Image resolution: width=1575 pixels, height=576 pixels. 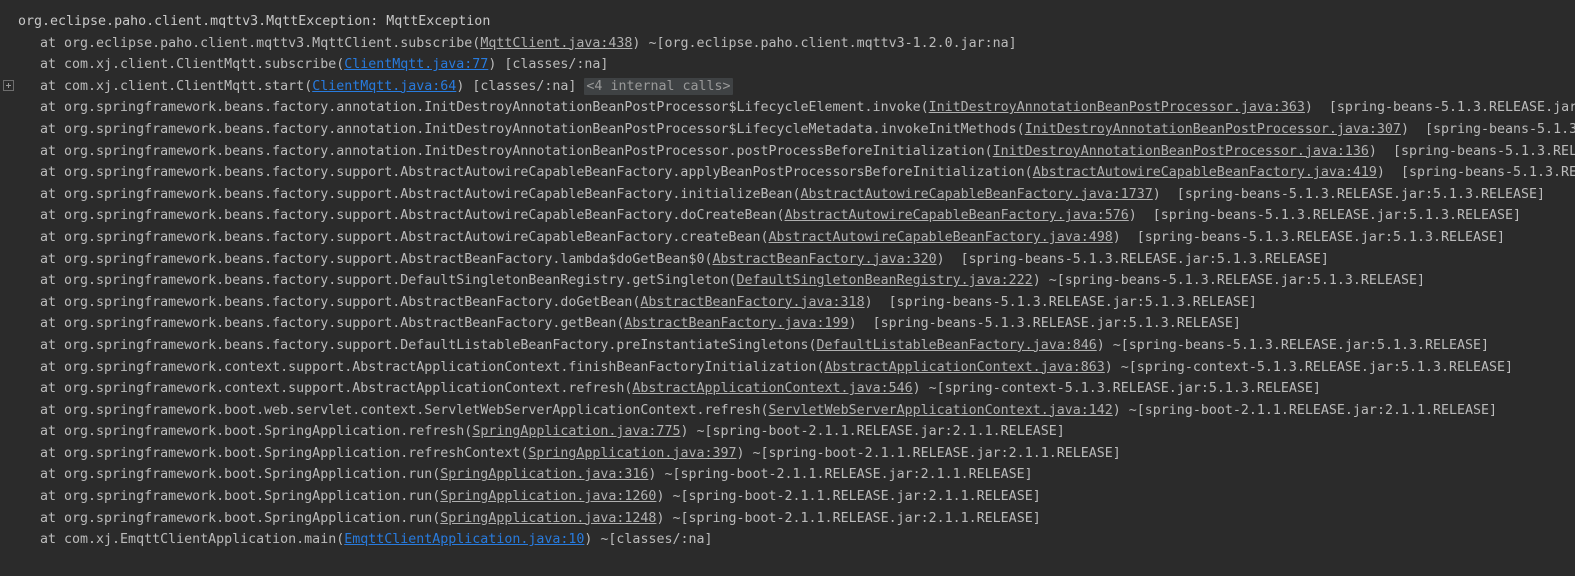 What do you see at coordinates (772, 388) in the screenshot?
I see `frame-source-link: AbstractApplicationContext.java:546` at bounding box center [772, 388].